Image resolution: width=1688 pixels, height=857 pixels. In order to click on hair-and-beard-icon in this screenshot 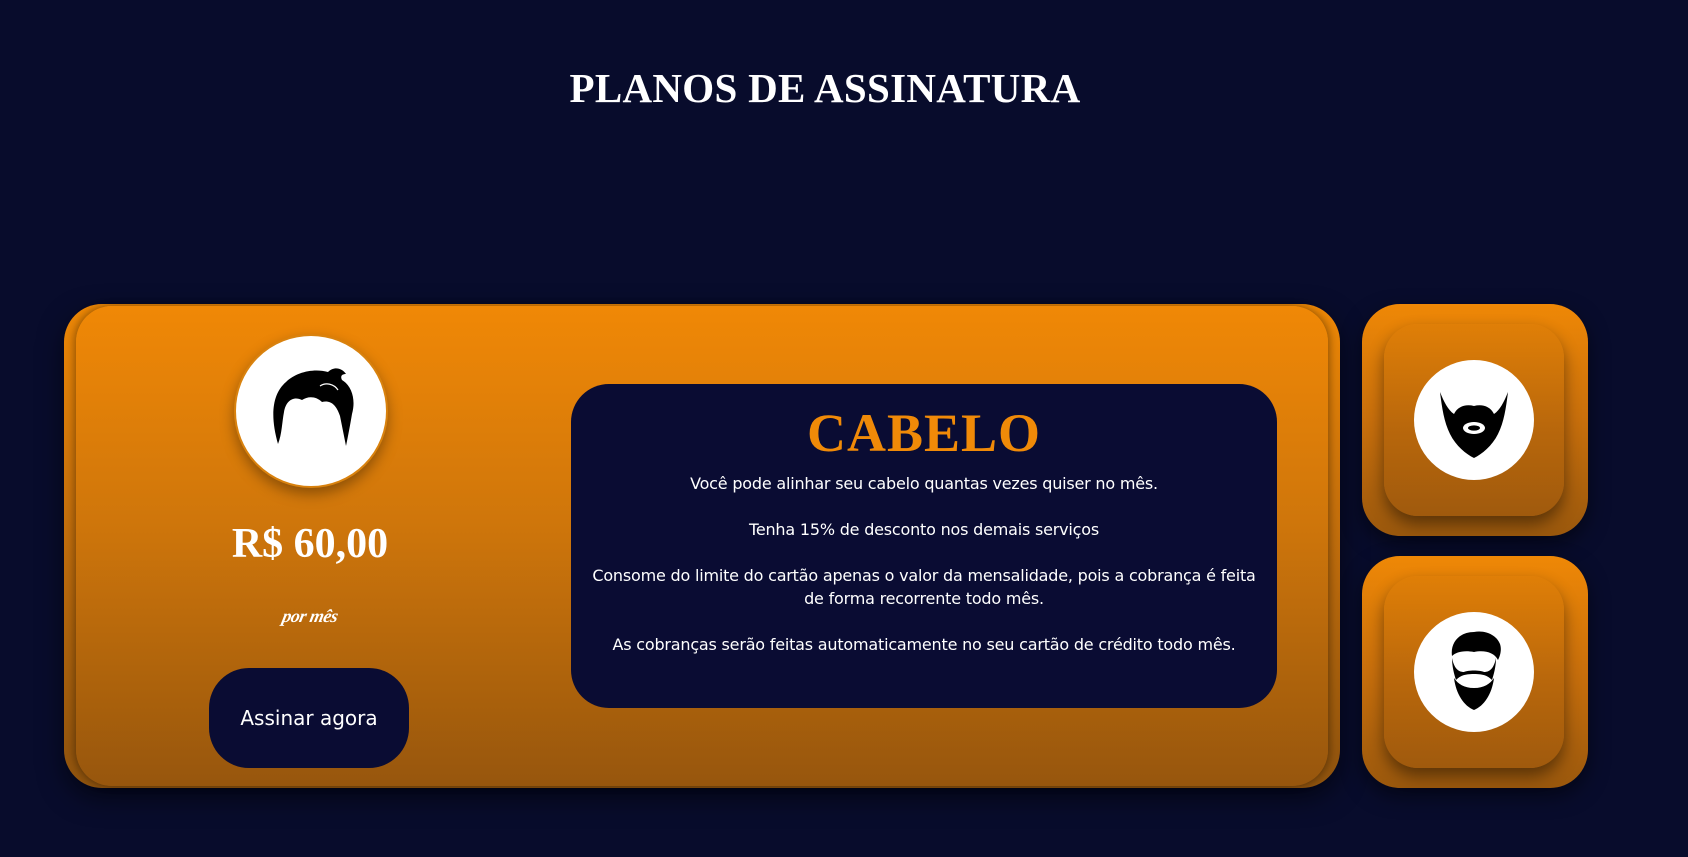, I will do `click(1476, 670)`.